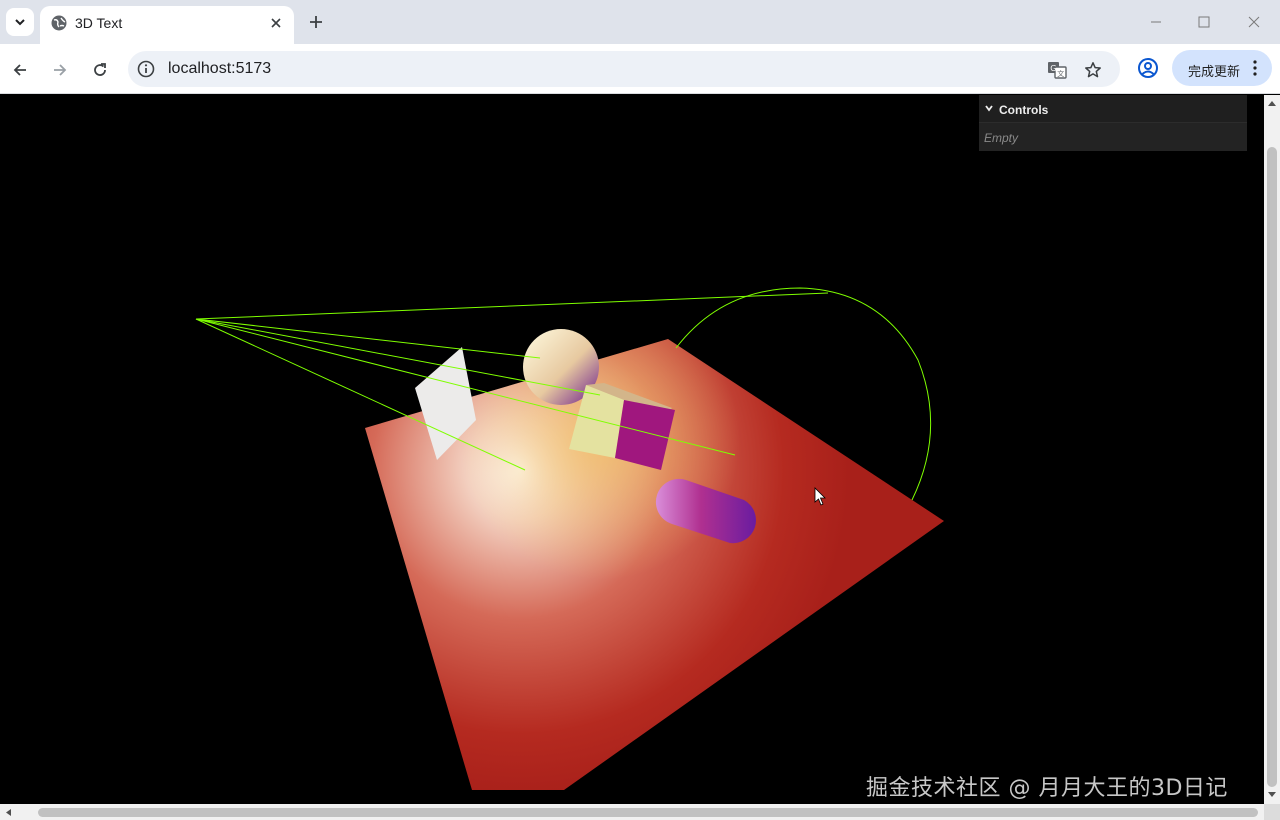 This screenshot has height=820, width=1280. I want to click on browser-tab: 3D Text, so click(167, 25).